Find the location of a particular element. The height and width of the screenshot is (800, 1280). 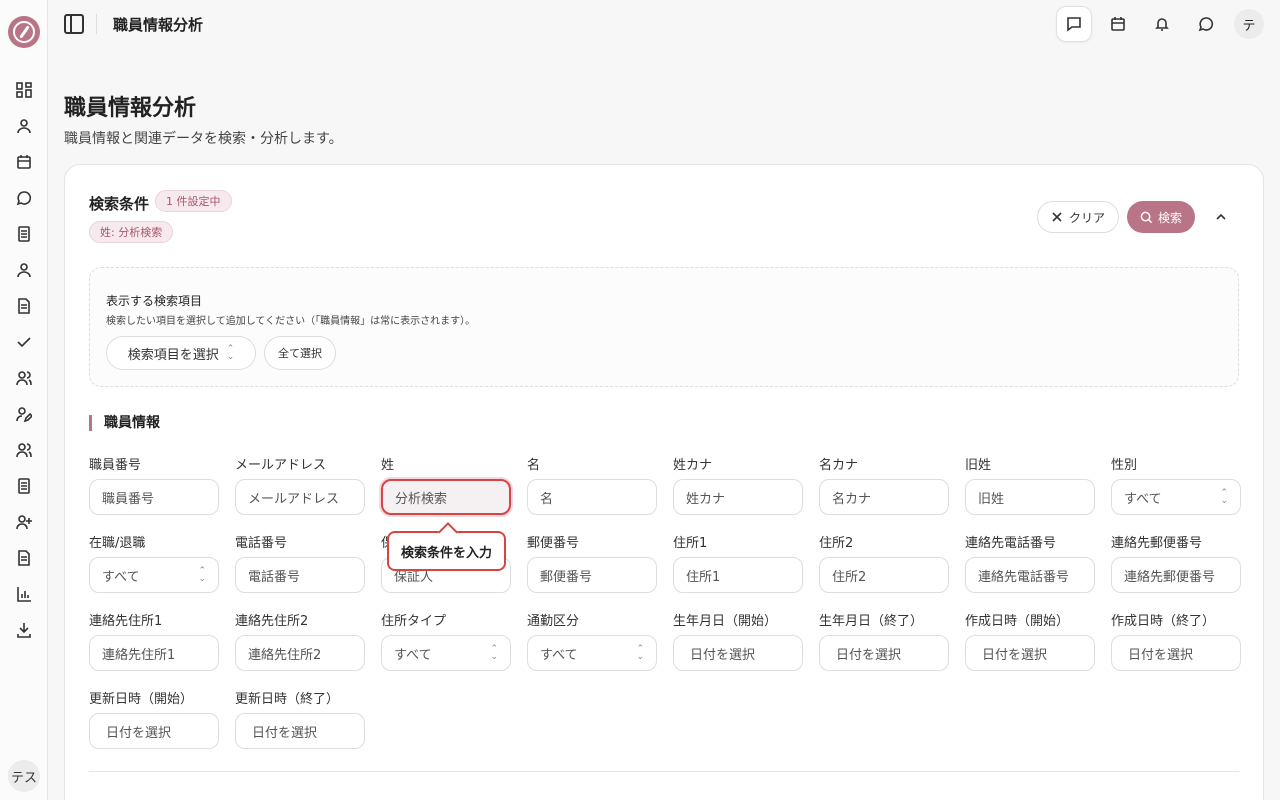

notebook-icon is located at coordinates (24, 486).